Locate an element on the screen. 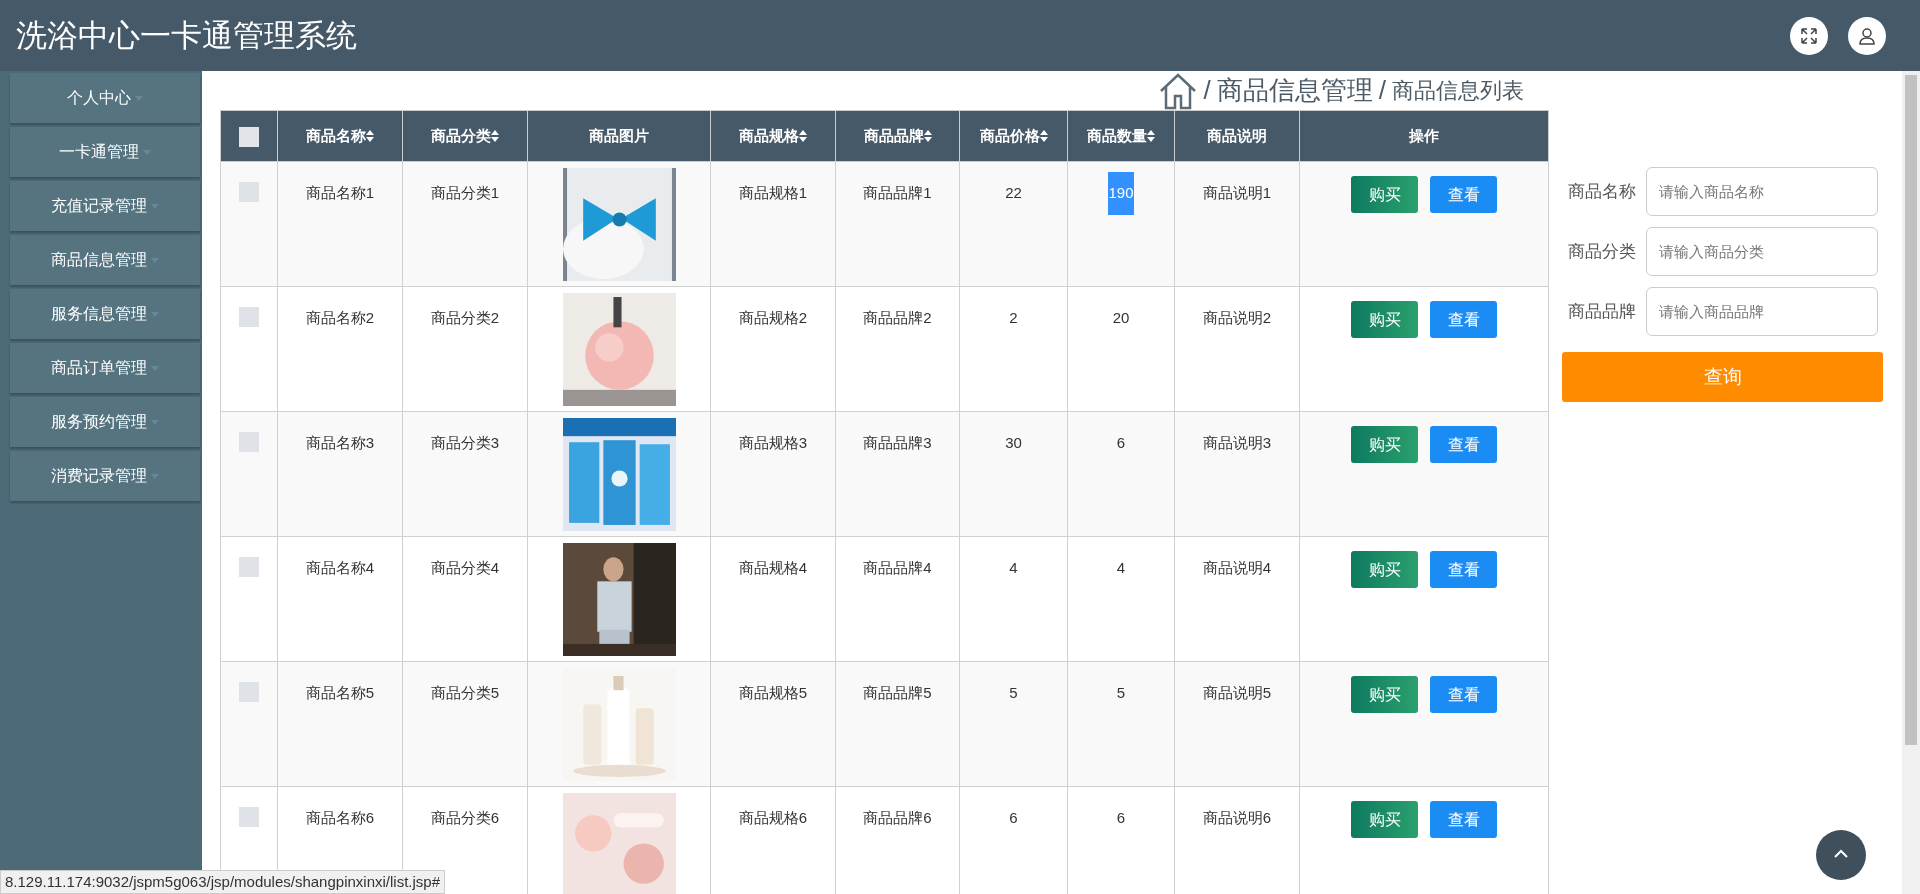 This screenshot has width=1920, height=894. table-cell: 商品规格1 is located at coordinates (773, 192).